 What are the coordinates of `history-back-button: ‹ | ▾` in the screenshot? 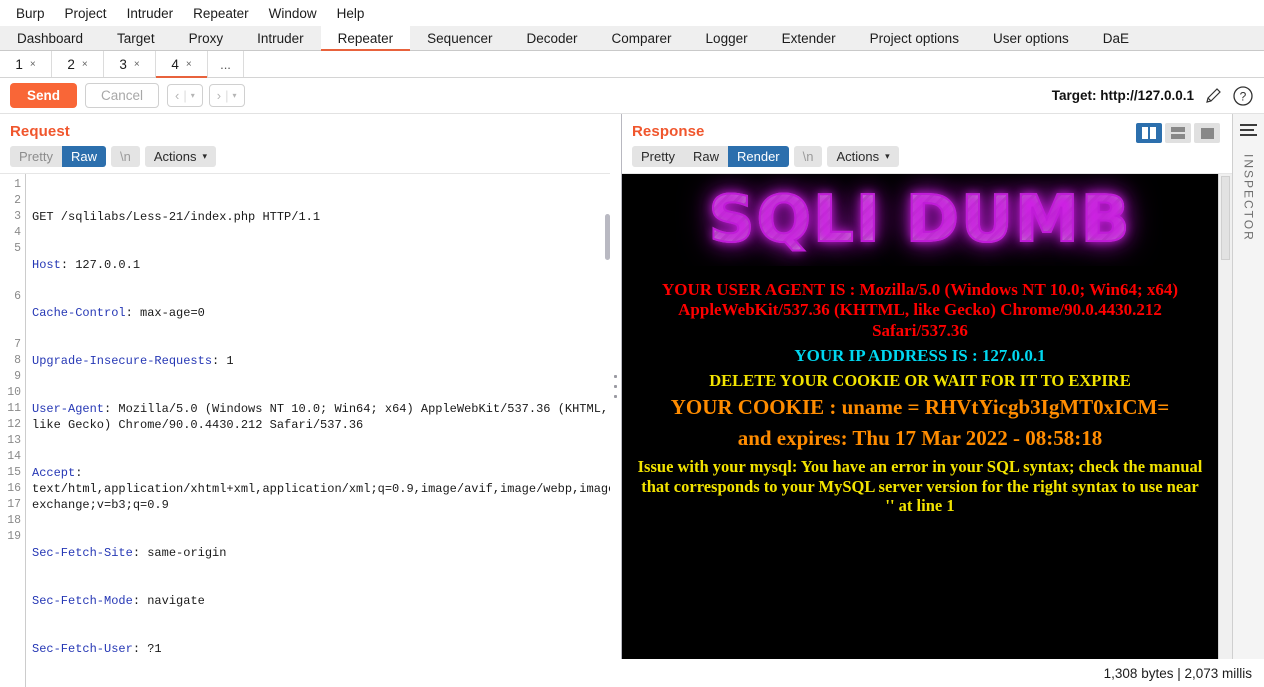 It's located at (185, 95).